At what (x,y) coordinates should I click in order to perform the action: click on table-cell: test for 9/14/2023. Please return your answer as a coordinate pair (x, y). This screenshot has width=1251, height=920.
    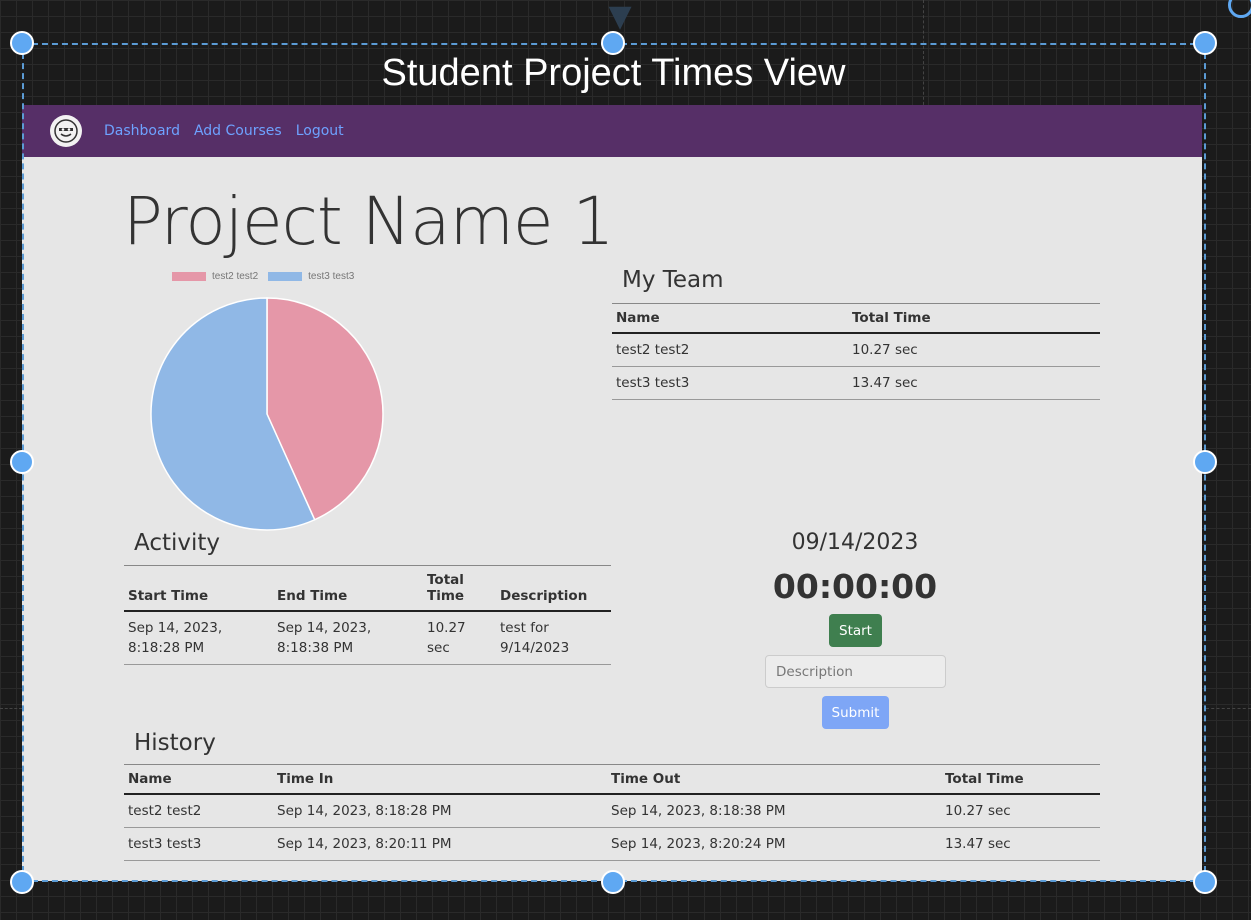
    Looking at the image, I should click on (553, 638).